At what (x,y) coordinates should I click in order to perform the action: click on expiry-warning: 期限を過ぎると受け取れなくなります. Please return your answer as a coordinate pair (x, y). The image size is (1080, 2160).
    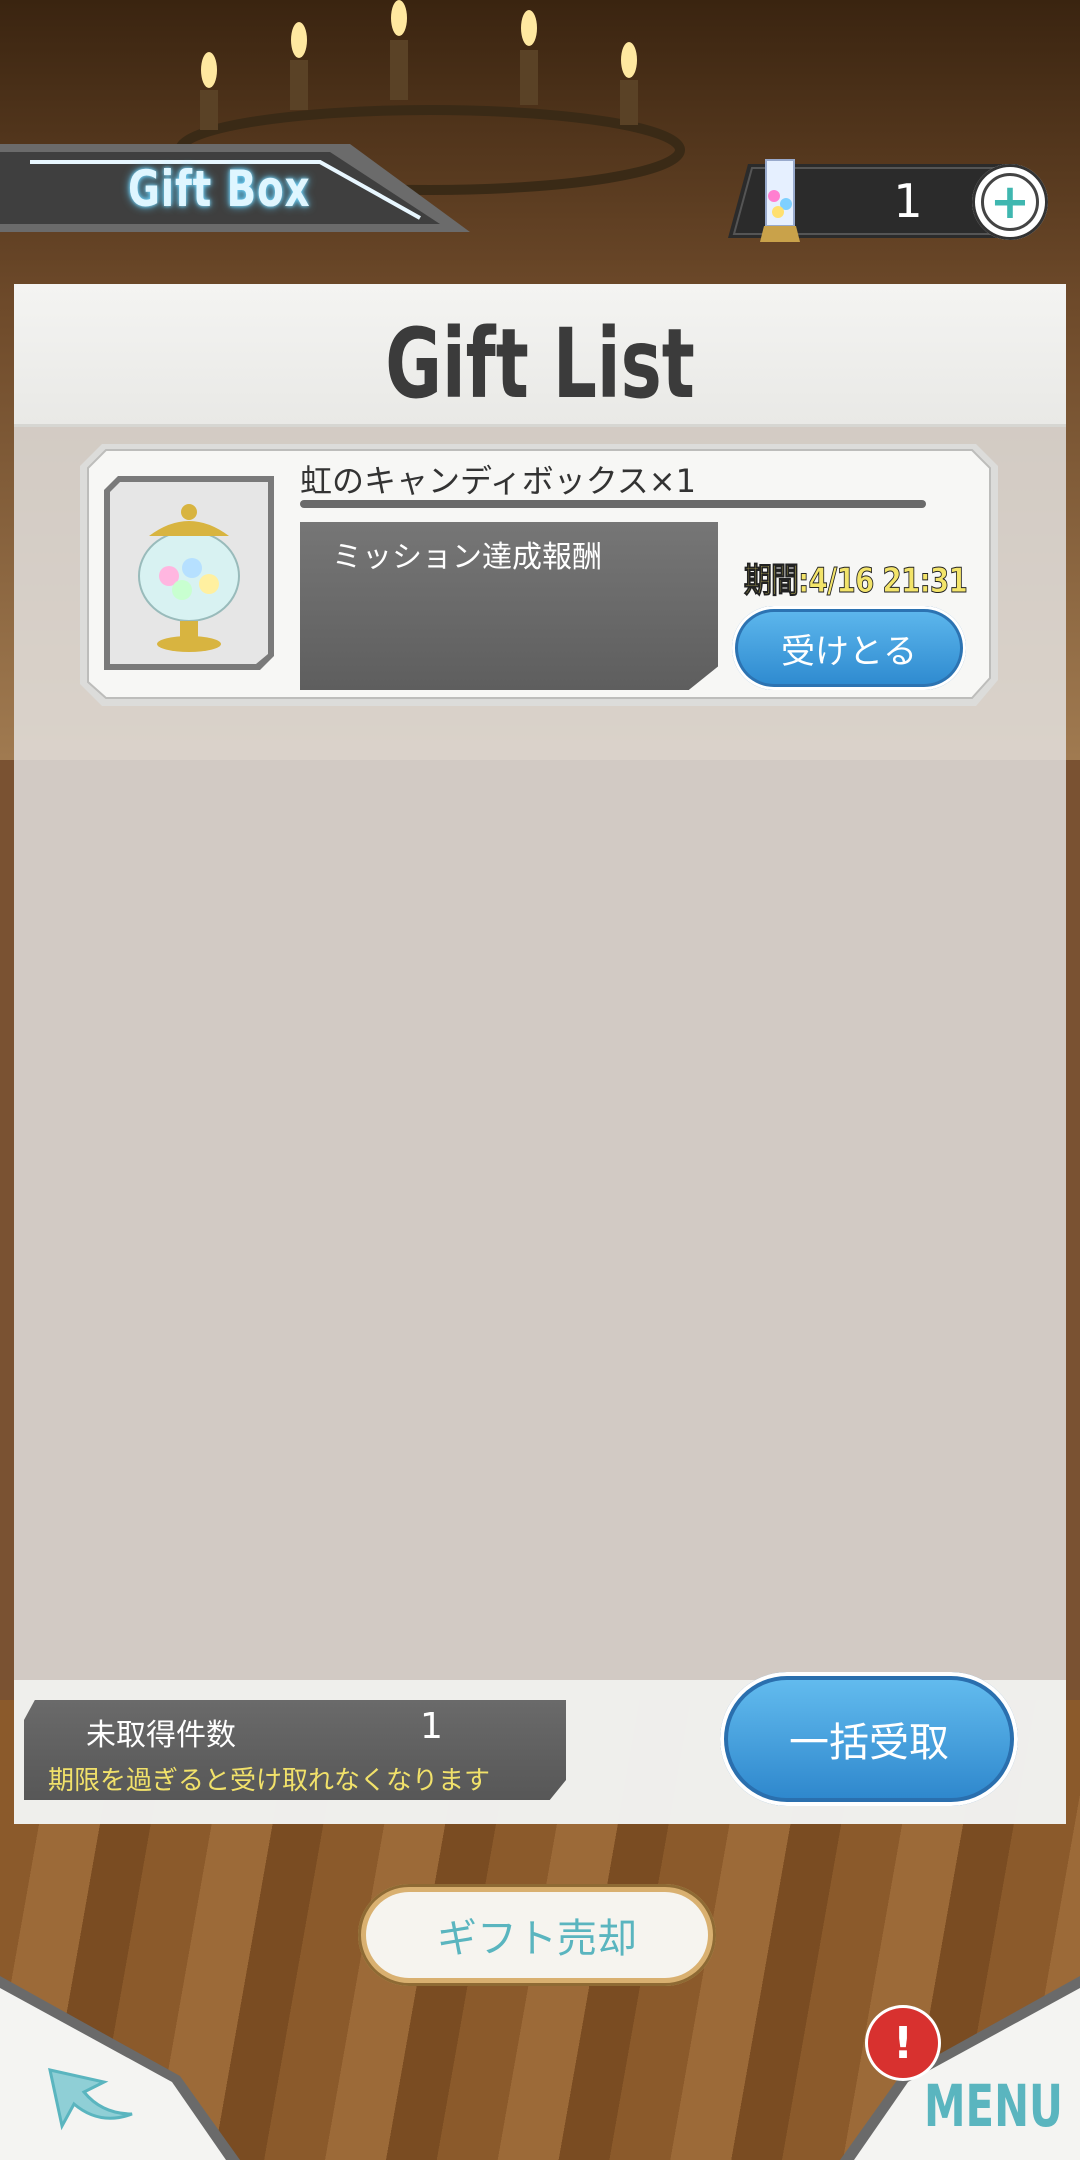
    Looking at the image, I should click on (269, 1781).